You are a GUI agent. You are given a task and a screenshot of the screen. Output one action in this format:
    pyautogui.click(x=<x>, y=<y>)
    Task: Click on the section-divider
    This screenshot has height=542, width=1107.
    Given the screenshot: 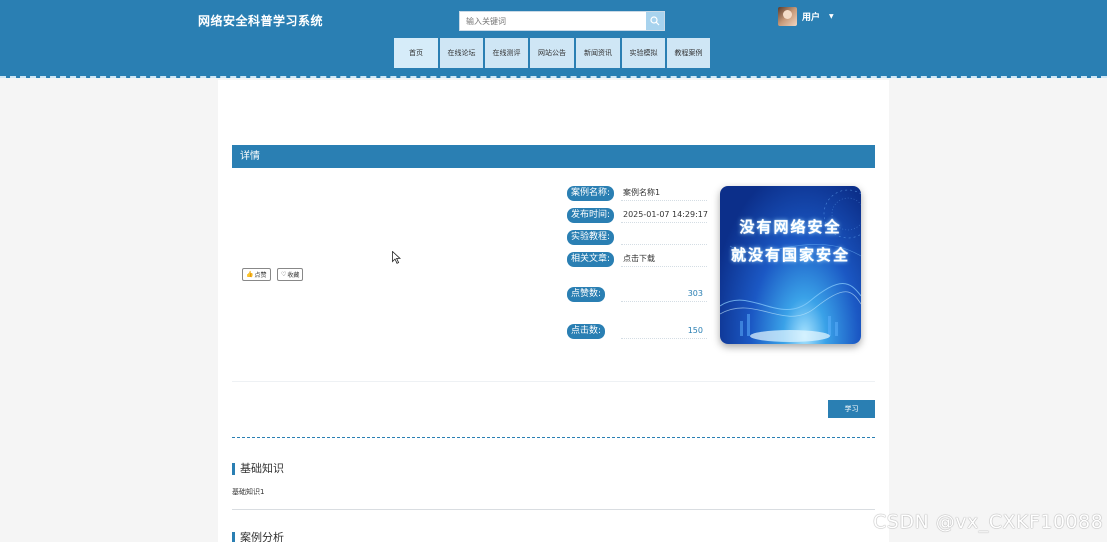 What is the action you would take?
    pyautogui.click(x=553, y=509)
    